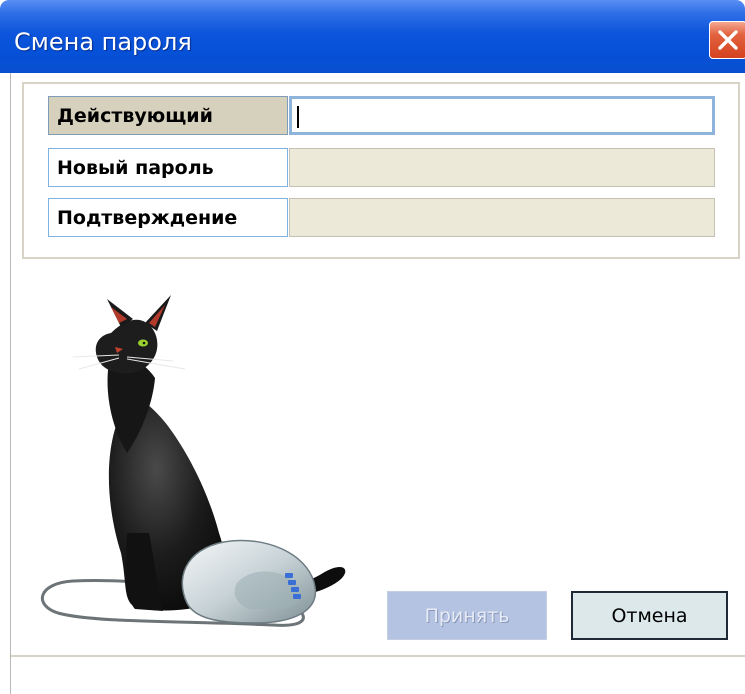 The width and height of the screenshot is (745, 694). Describe the element at coordinates (372, 36) in the screenshot. I see `title-bar: Смена пароля` at that location.